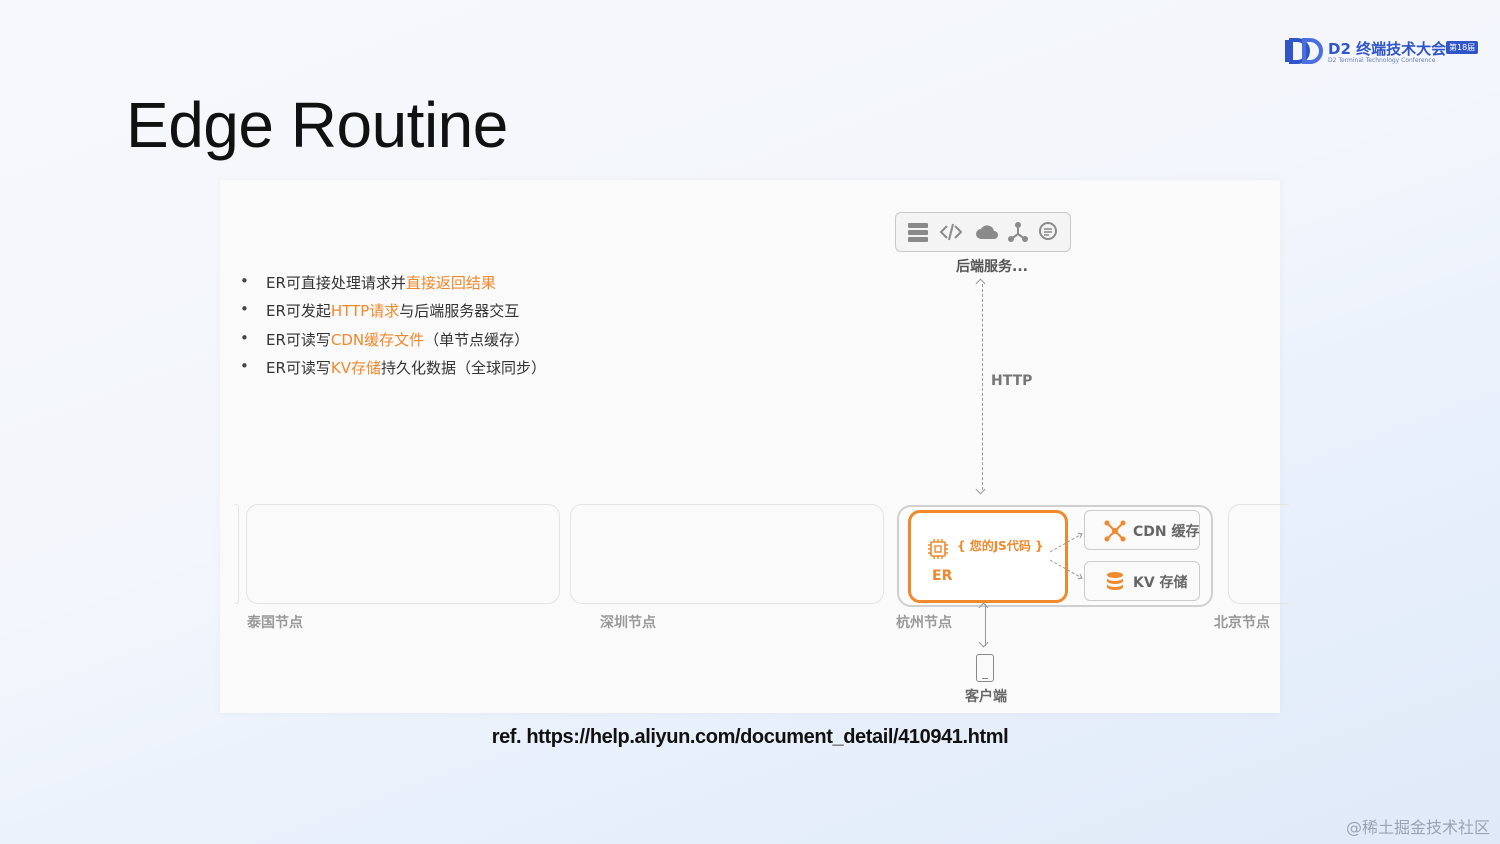 This screenshot has height=844, width=1500. Describe the element at coordinates (1160, 583) in the screenshot. I see `kv-storage-label: KV 存储` at that location.